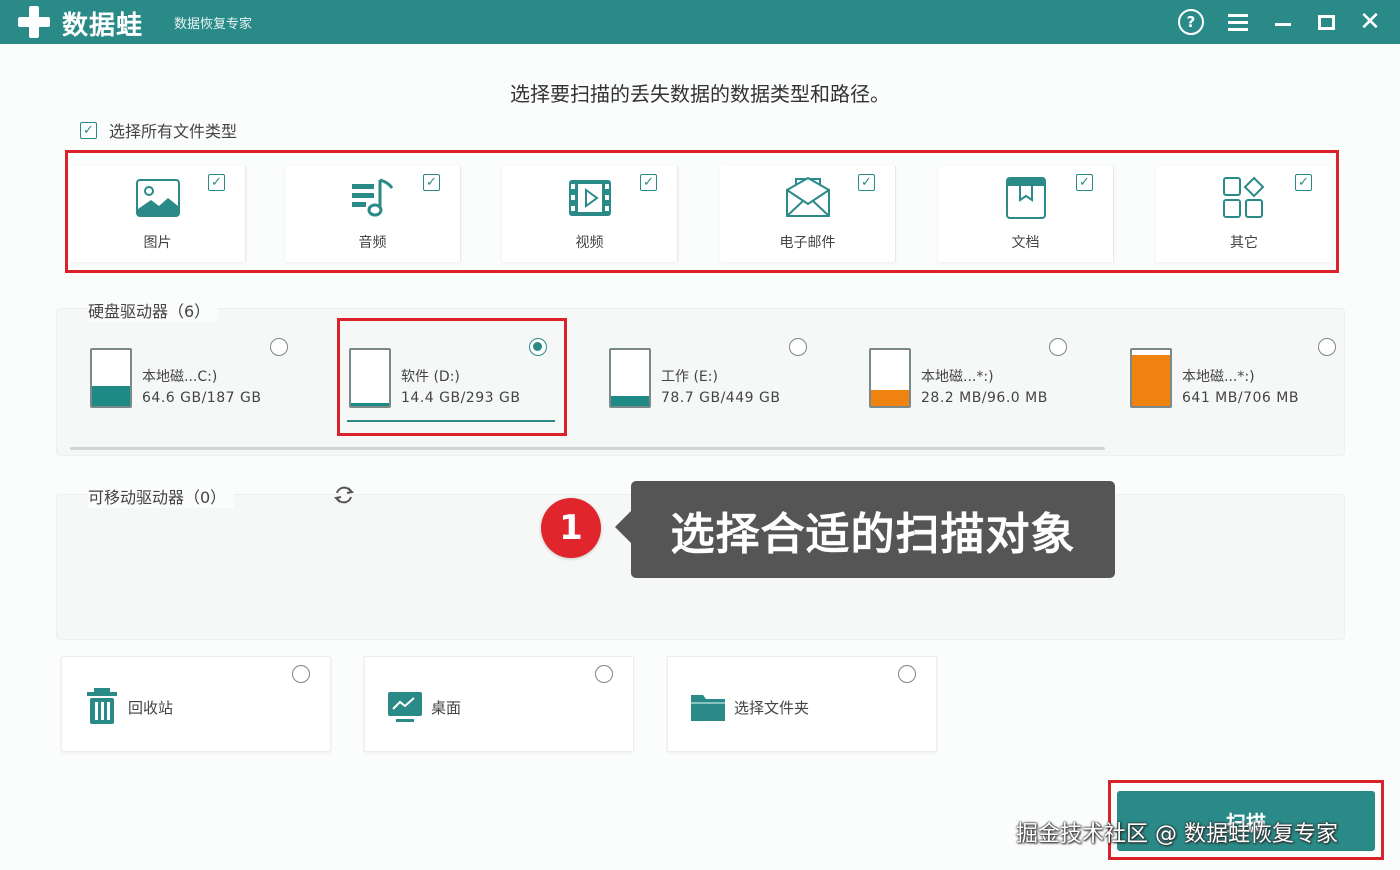  What do you see at coordinates (1025, 243) in the screenshot?
I see `file-type-label: 文档` at bounding box center [1025, 243].